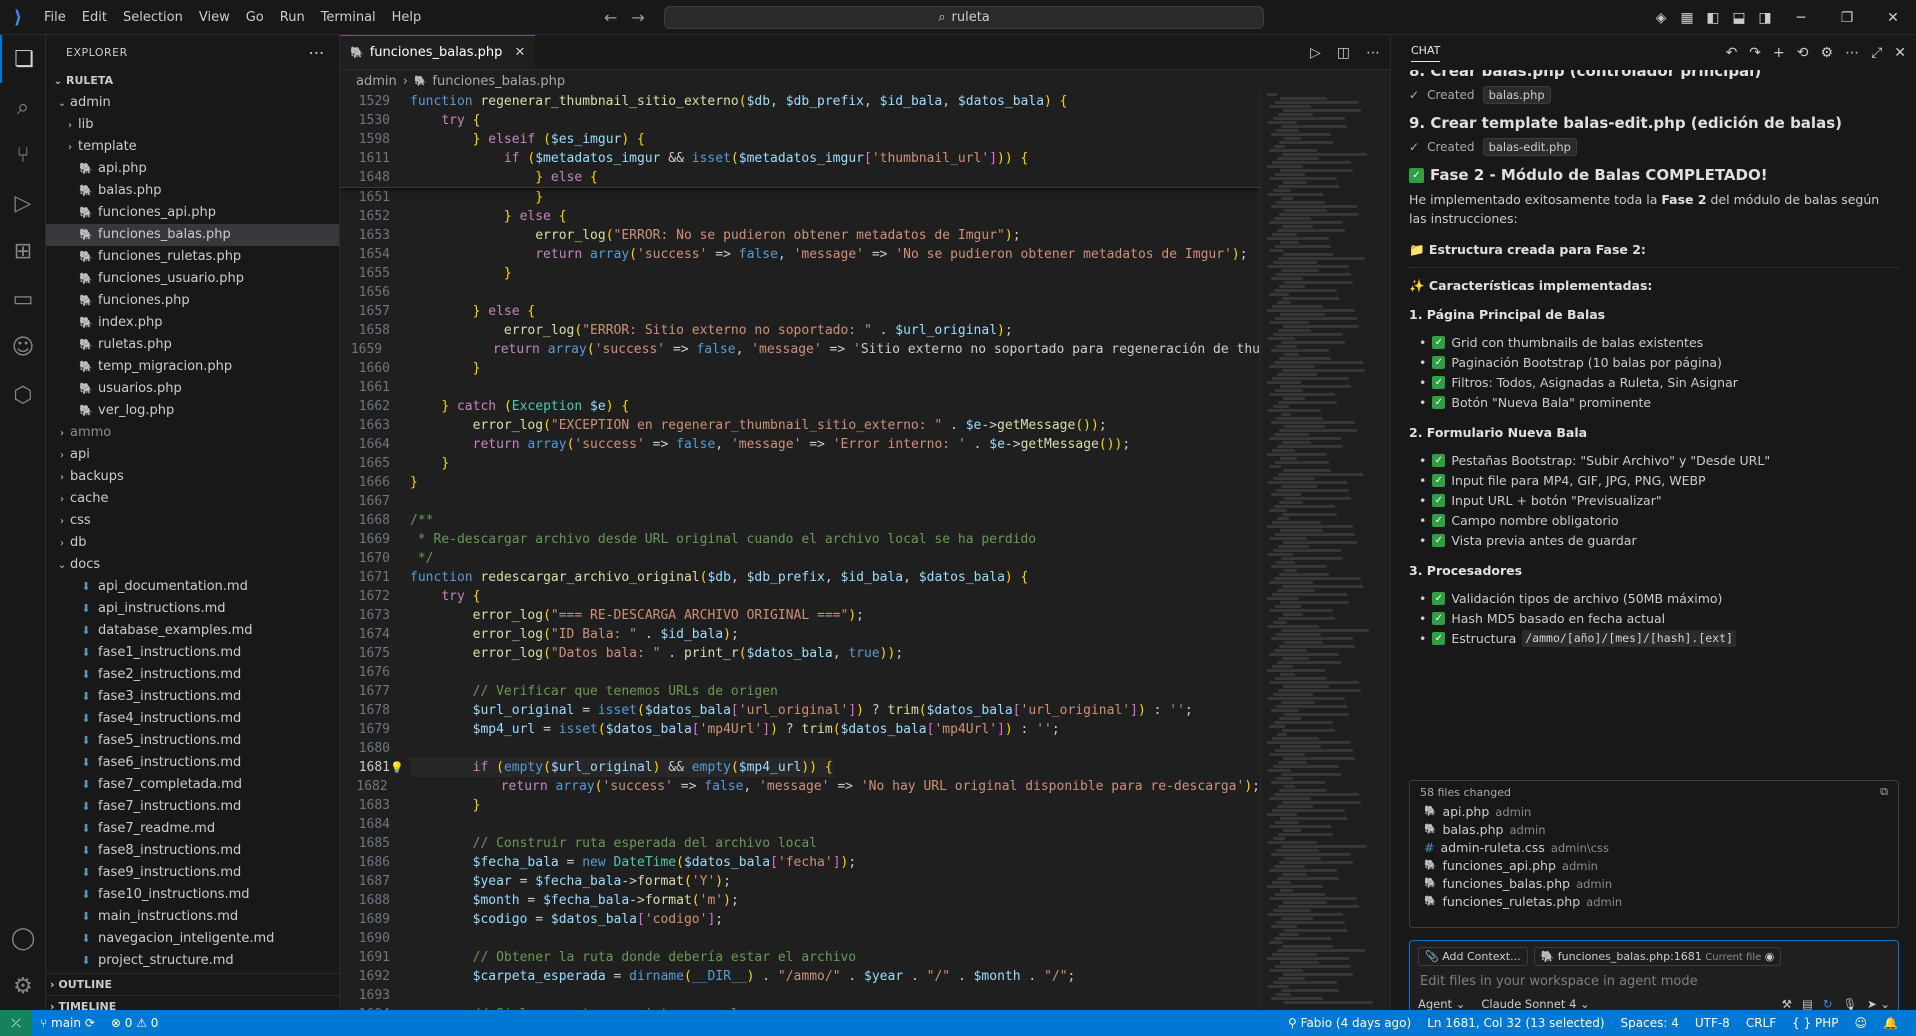  I want to click on changed-file-row: 🐘 api.php admin, so click(1654, 812).